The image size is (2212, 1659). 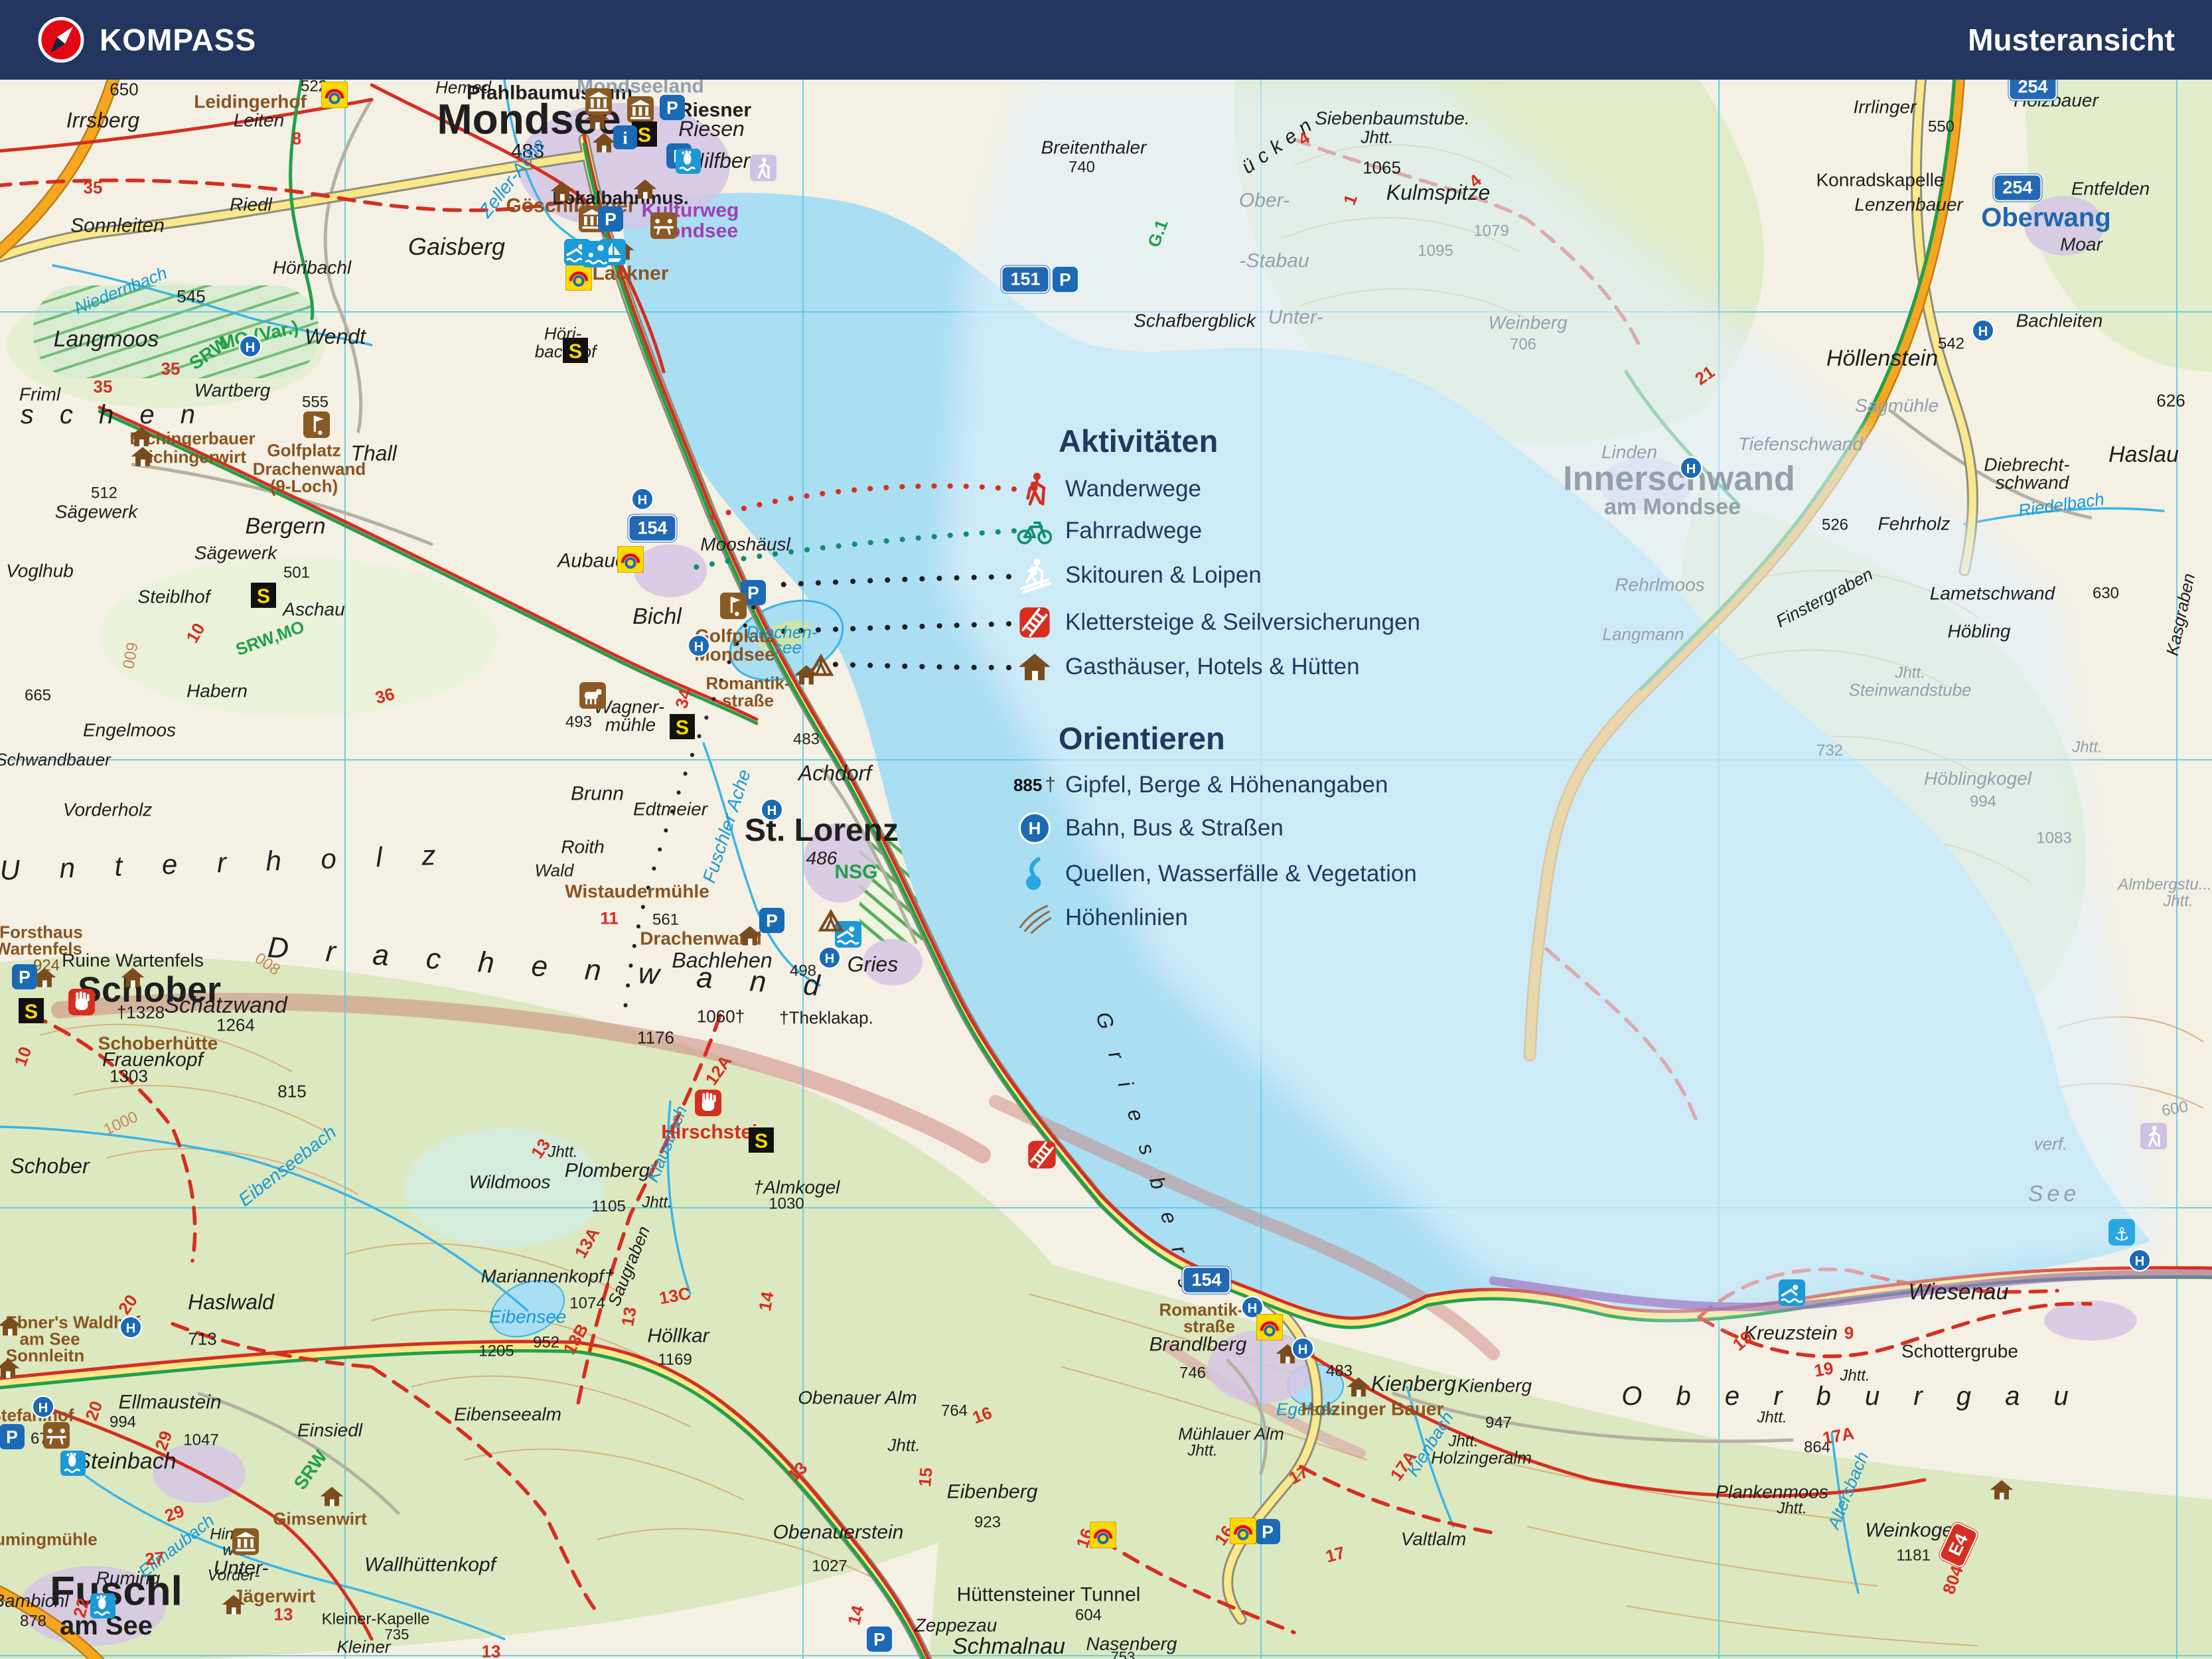 I want to click on brand-text: KOMPASS, so click(x=178, y=40).